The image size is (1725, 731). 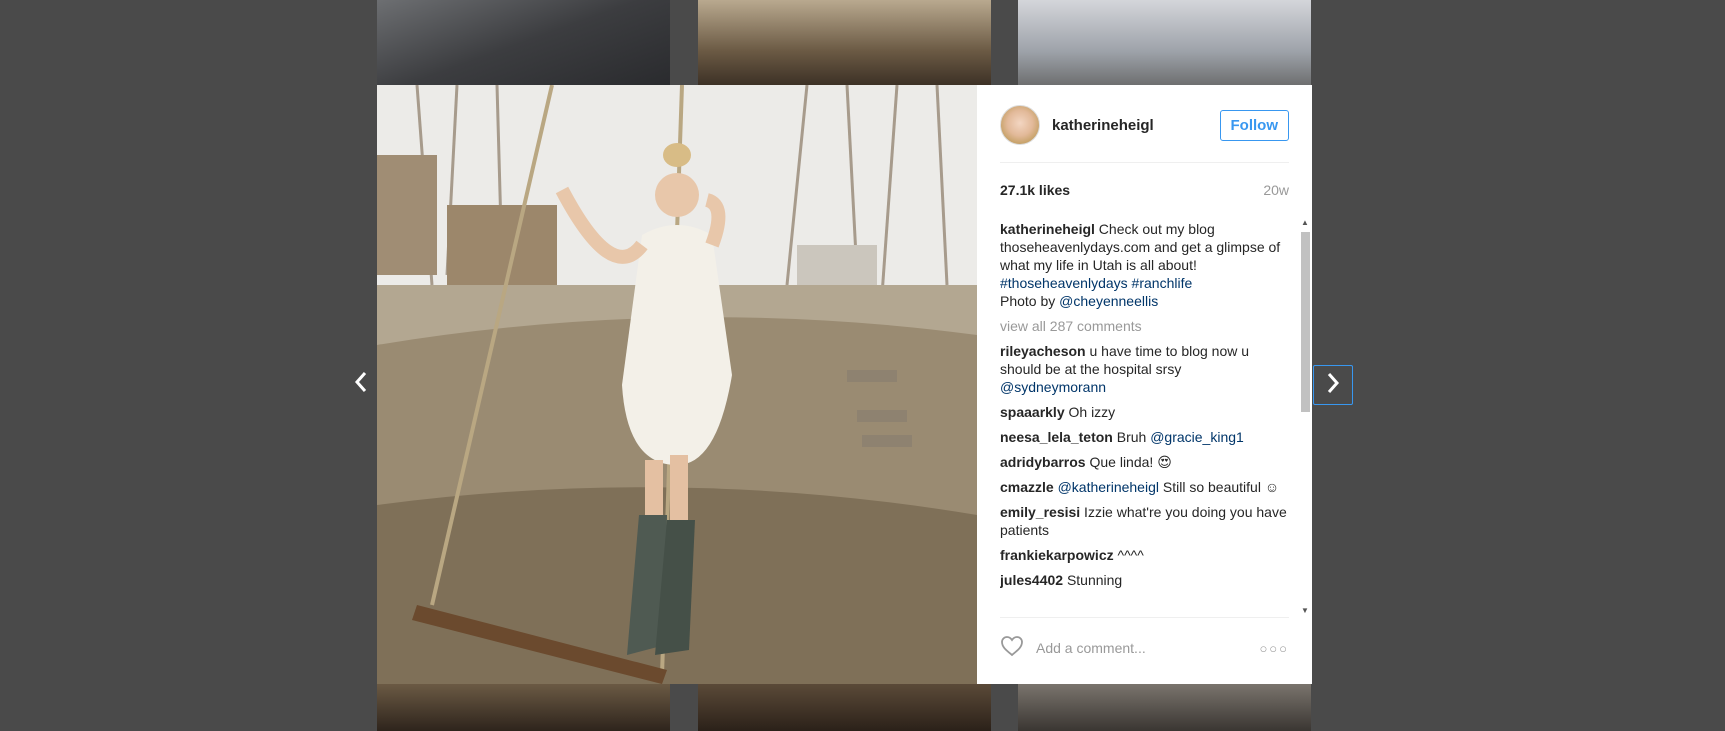 What do you see at coordinates (1040, 512) in the screenshot?
I see `comment-username: emily_resisi` at bounding box center [1040, 512].